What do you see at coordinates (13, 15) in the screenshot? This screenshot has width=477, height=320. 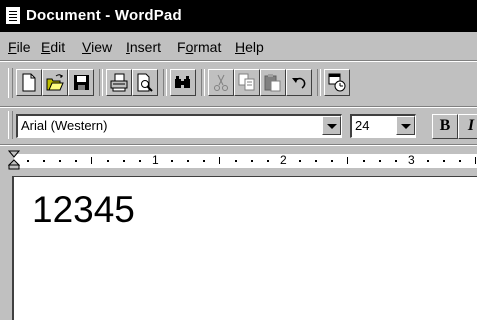 I see `wordpad-app-icon` at bounding box center [13, 15].